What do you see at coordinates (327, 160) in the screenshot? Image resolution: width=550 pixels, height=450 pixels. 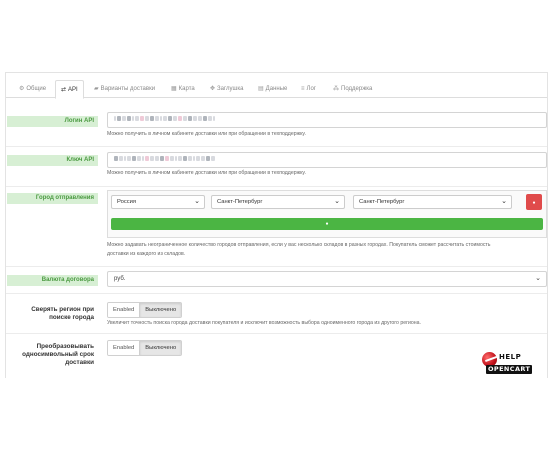 I see `key-api-input` at bounding box center [327, 160].